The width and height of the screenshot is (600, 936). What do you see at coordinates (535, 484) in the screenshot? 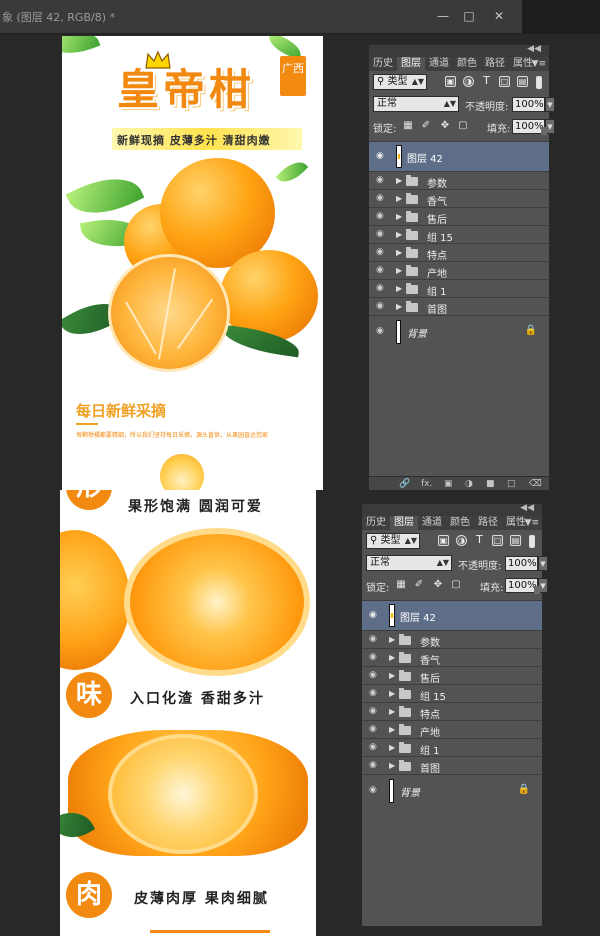
I see `trash-icon: ⌫` at bounding box center [535, 484].